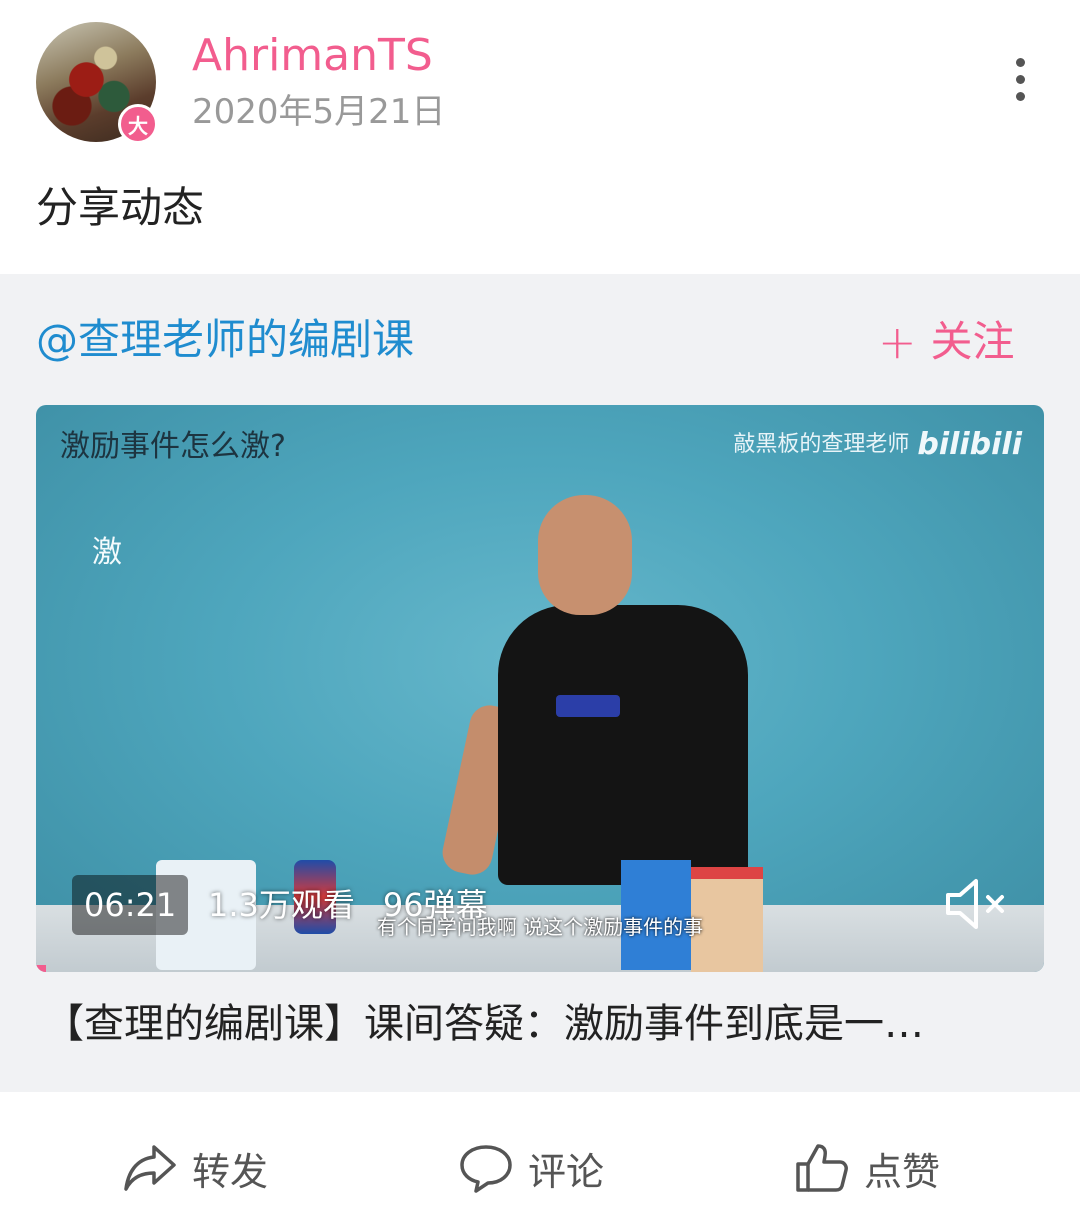  Describe the element at coordinates (623, 745) in the screenshot. I see `person-torso` at that location.